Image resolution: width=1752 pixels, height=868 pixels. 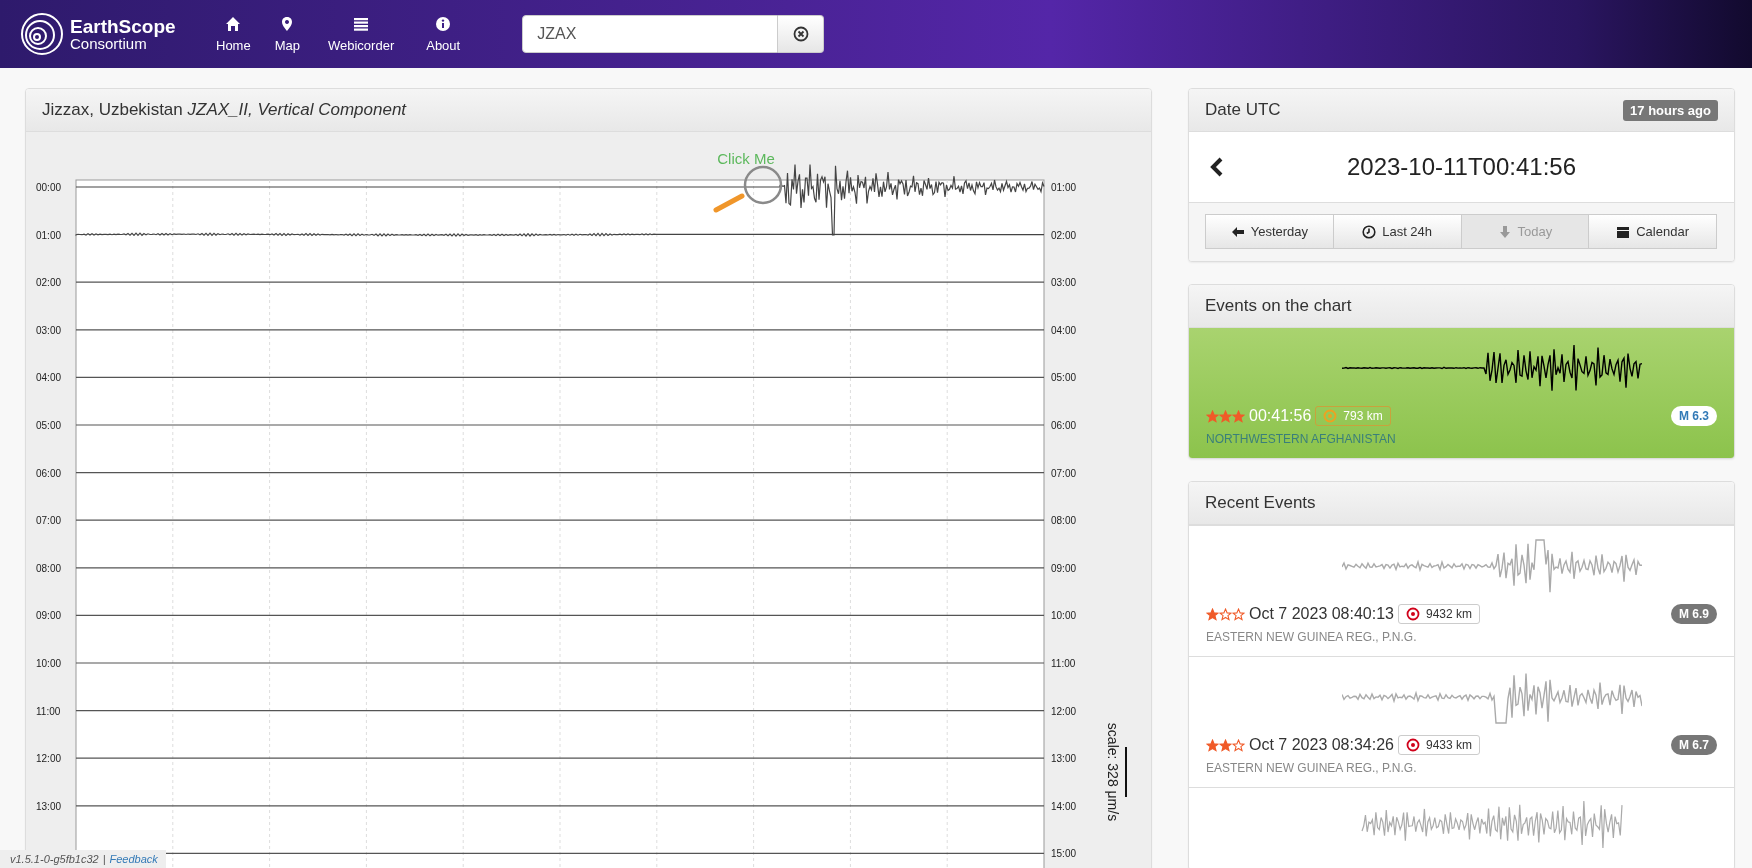 What do you see at coordinates (1217, 167) in the screenshot?
I see `back-chevron-icon` at bounding box center [1217, 167].